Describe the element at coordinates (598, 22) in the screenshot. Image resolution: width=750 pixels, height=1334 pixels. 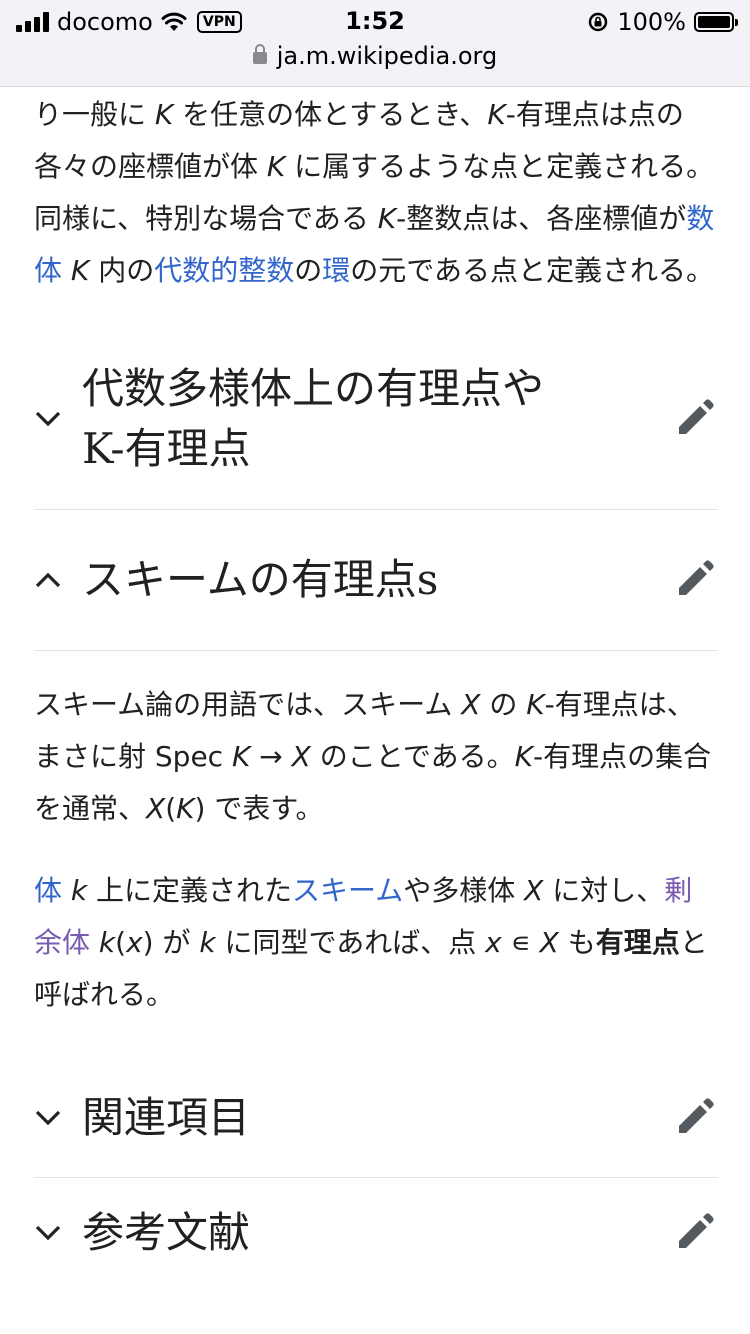
I see `rotation-lock-icon` at that location.